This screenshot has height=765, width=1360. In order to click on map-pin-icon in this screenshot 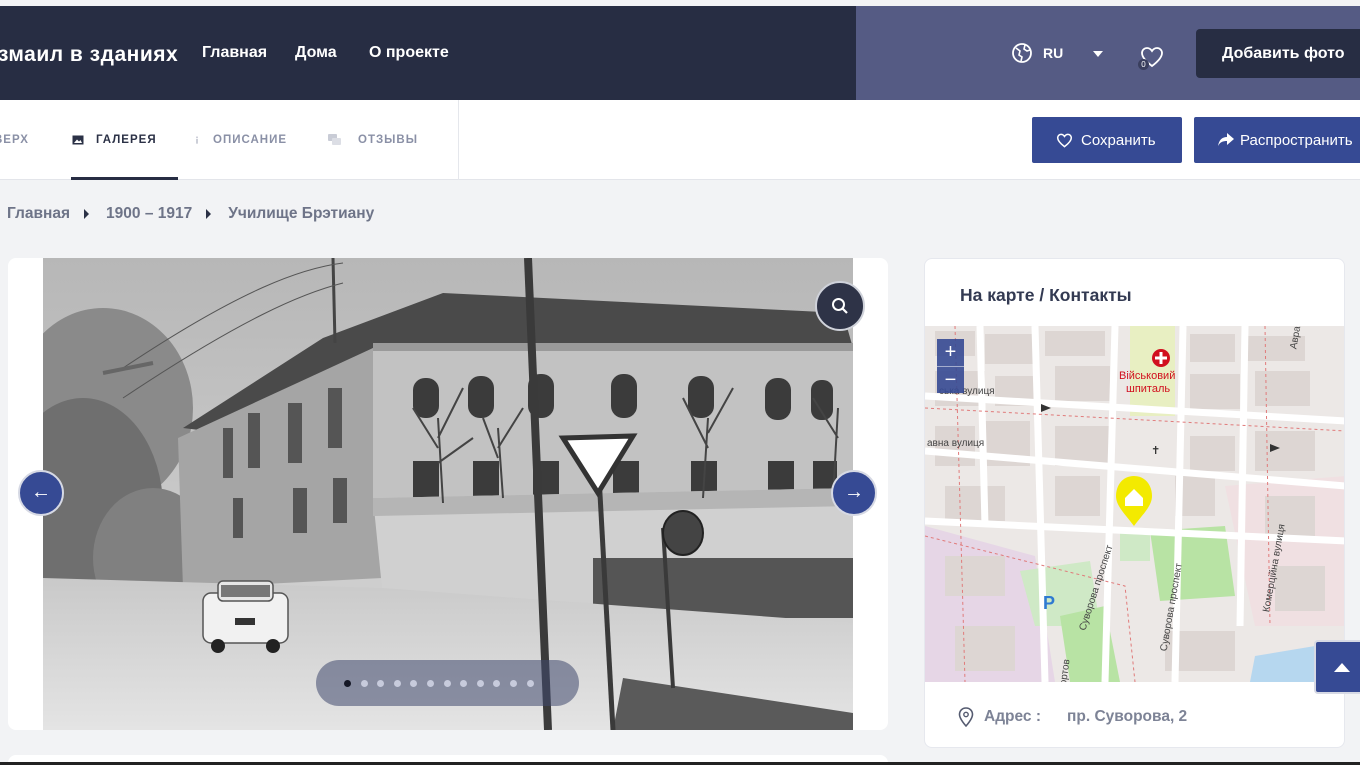, I will do `click(966, 717)`.